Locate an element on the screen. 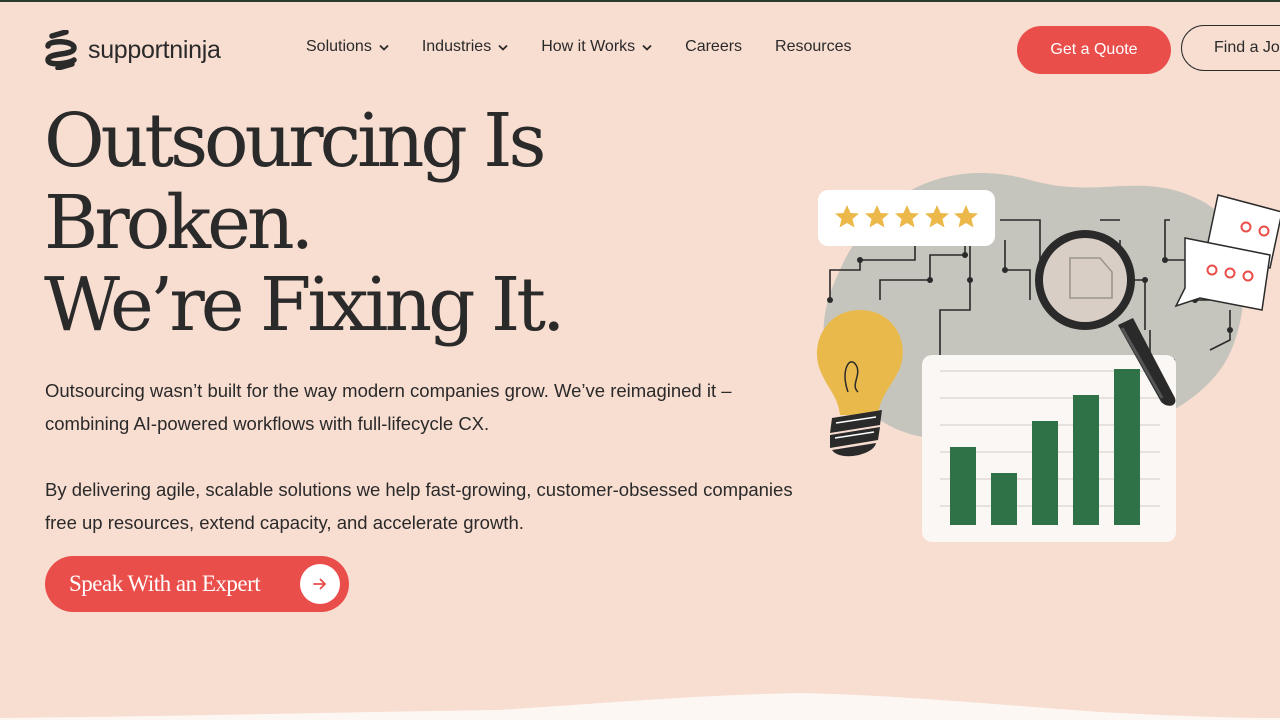 The image size is (1280, 720). nav-item-label: Careers is located at coordinates (714, 46).